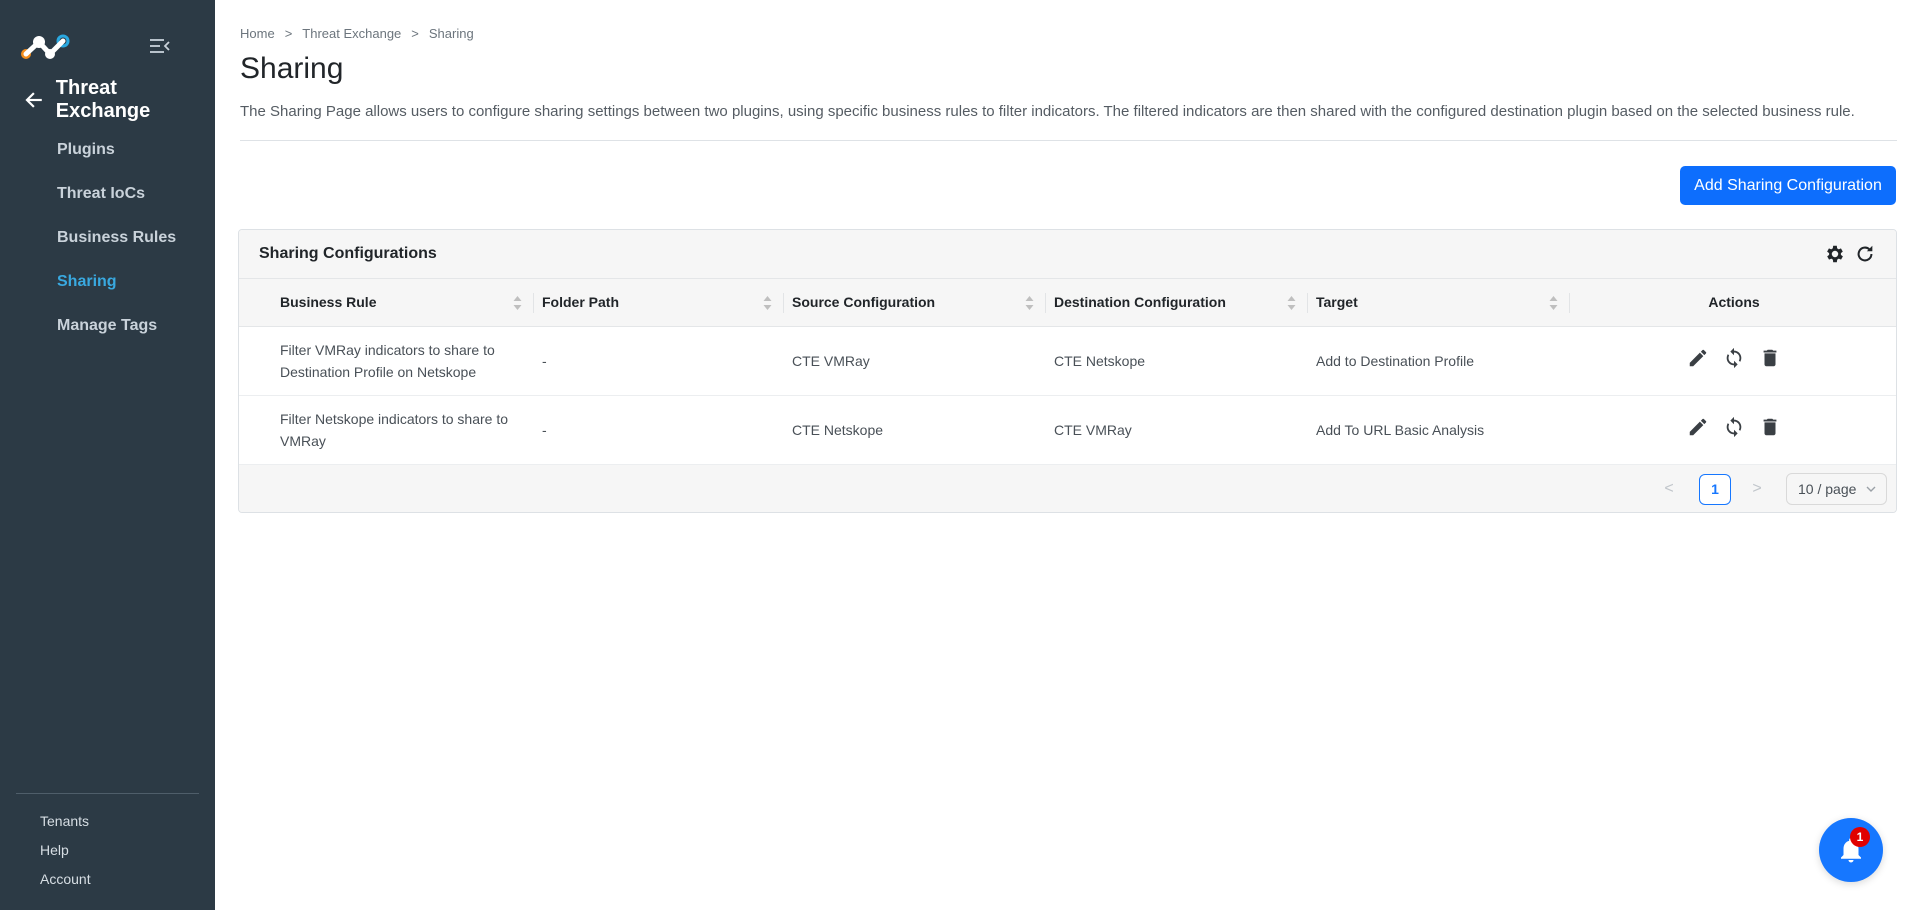 This screenshot has height=910, width=1919. Describe the element at coordinates (1177, 361) in the screenshot. I see `cell-destination: CTE Netskope` at that location.